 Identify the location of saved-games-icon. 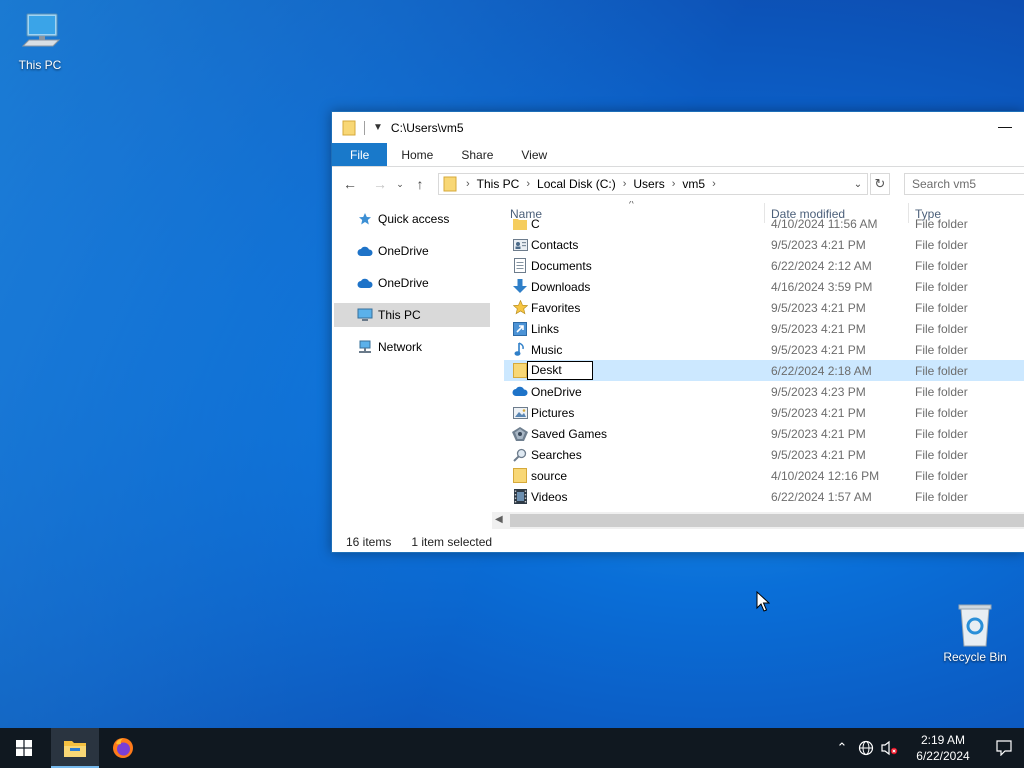
(520, 433).